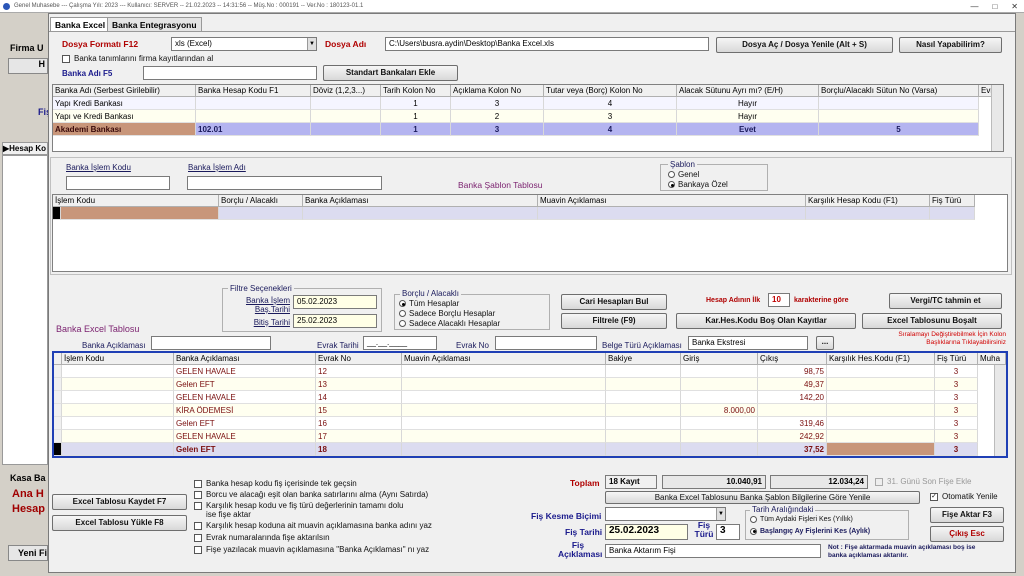 Image resolution: width=1024 pixels, height=576 pixels. I want to click on table-cell: Yapı ve Kredi Bankası, so click(124, 116).